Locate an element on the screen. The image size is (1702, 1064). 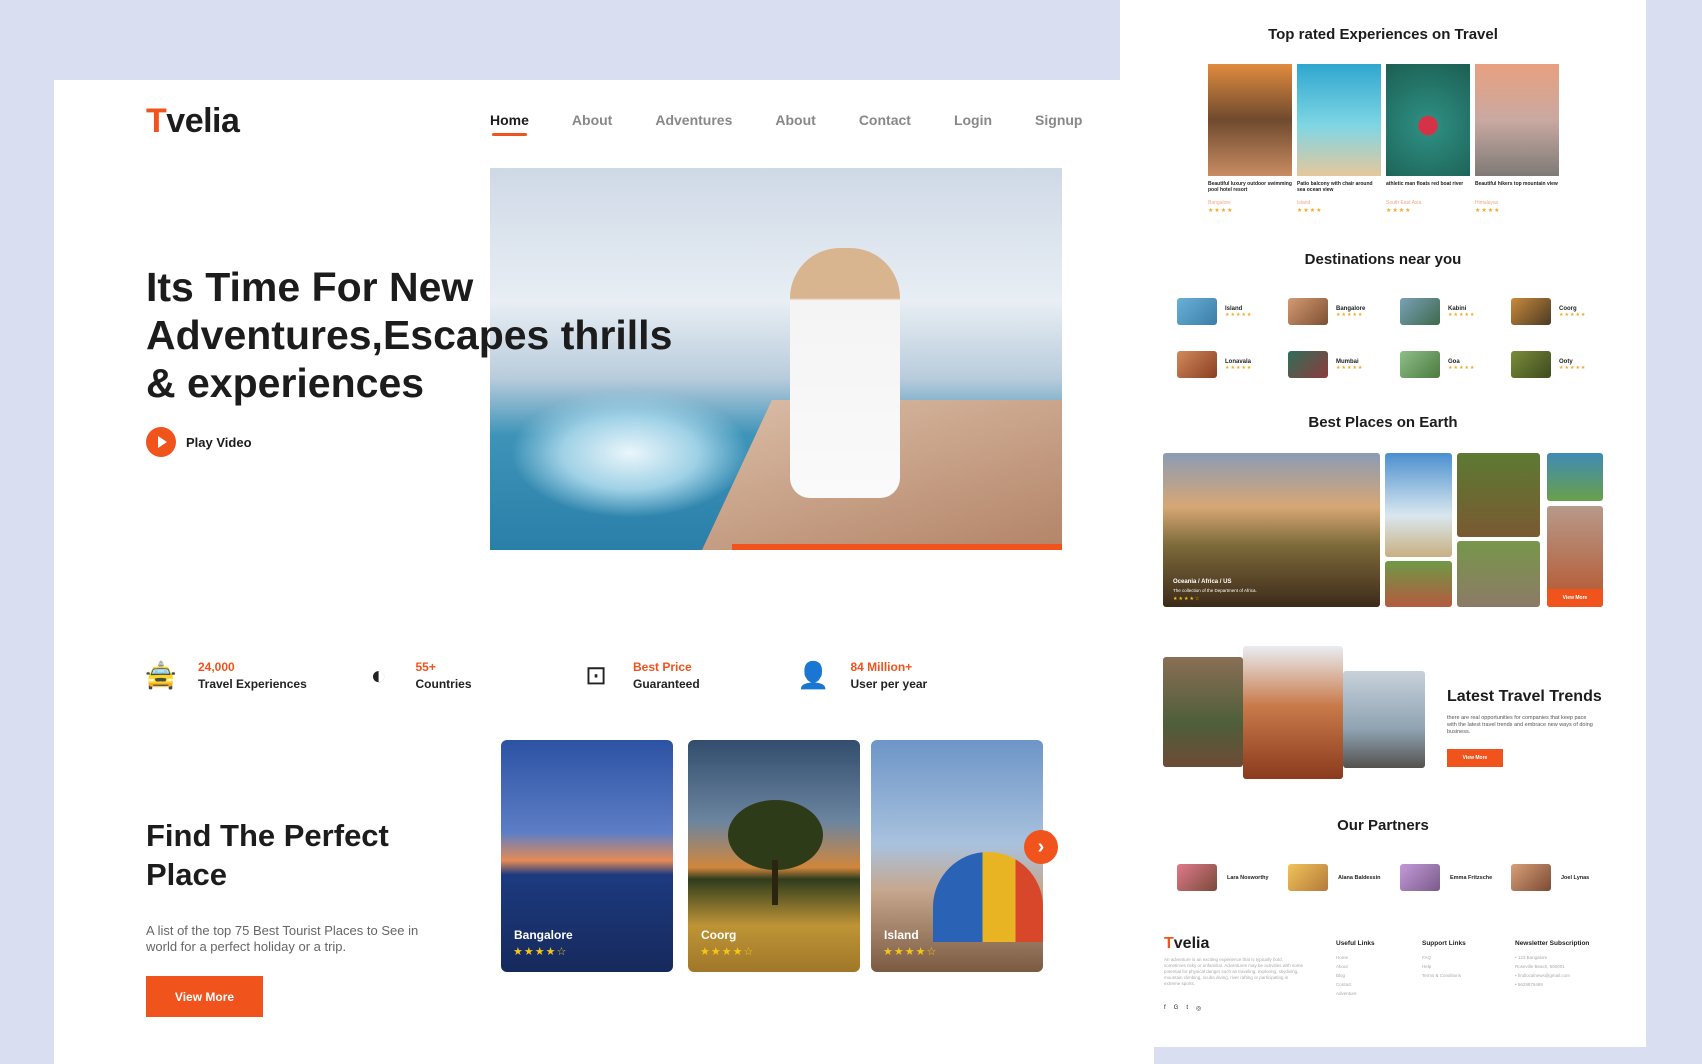
footer-link: Contact is located at coordinates (1355, 984).